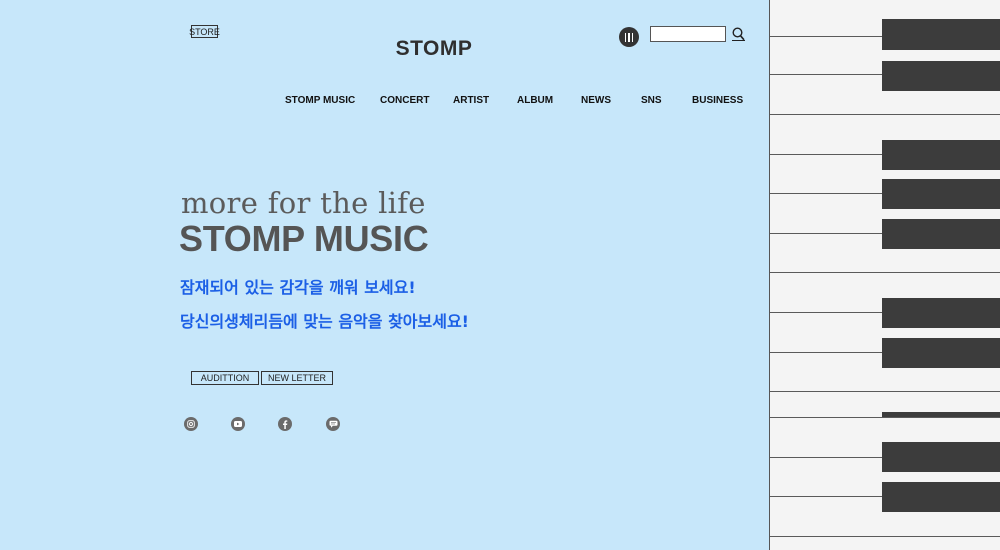 This screenshot has width=1000, height=550. I want to click on nav-album: ALBUM, so click(535, 100).